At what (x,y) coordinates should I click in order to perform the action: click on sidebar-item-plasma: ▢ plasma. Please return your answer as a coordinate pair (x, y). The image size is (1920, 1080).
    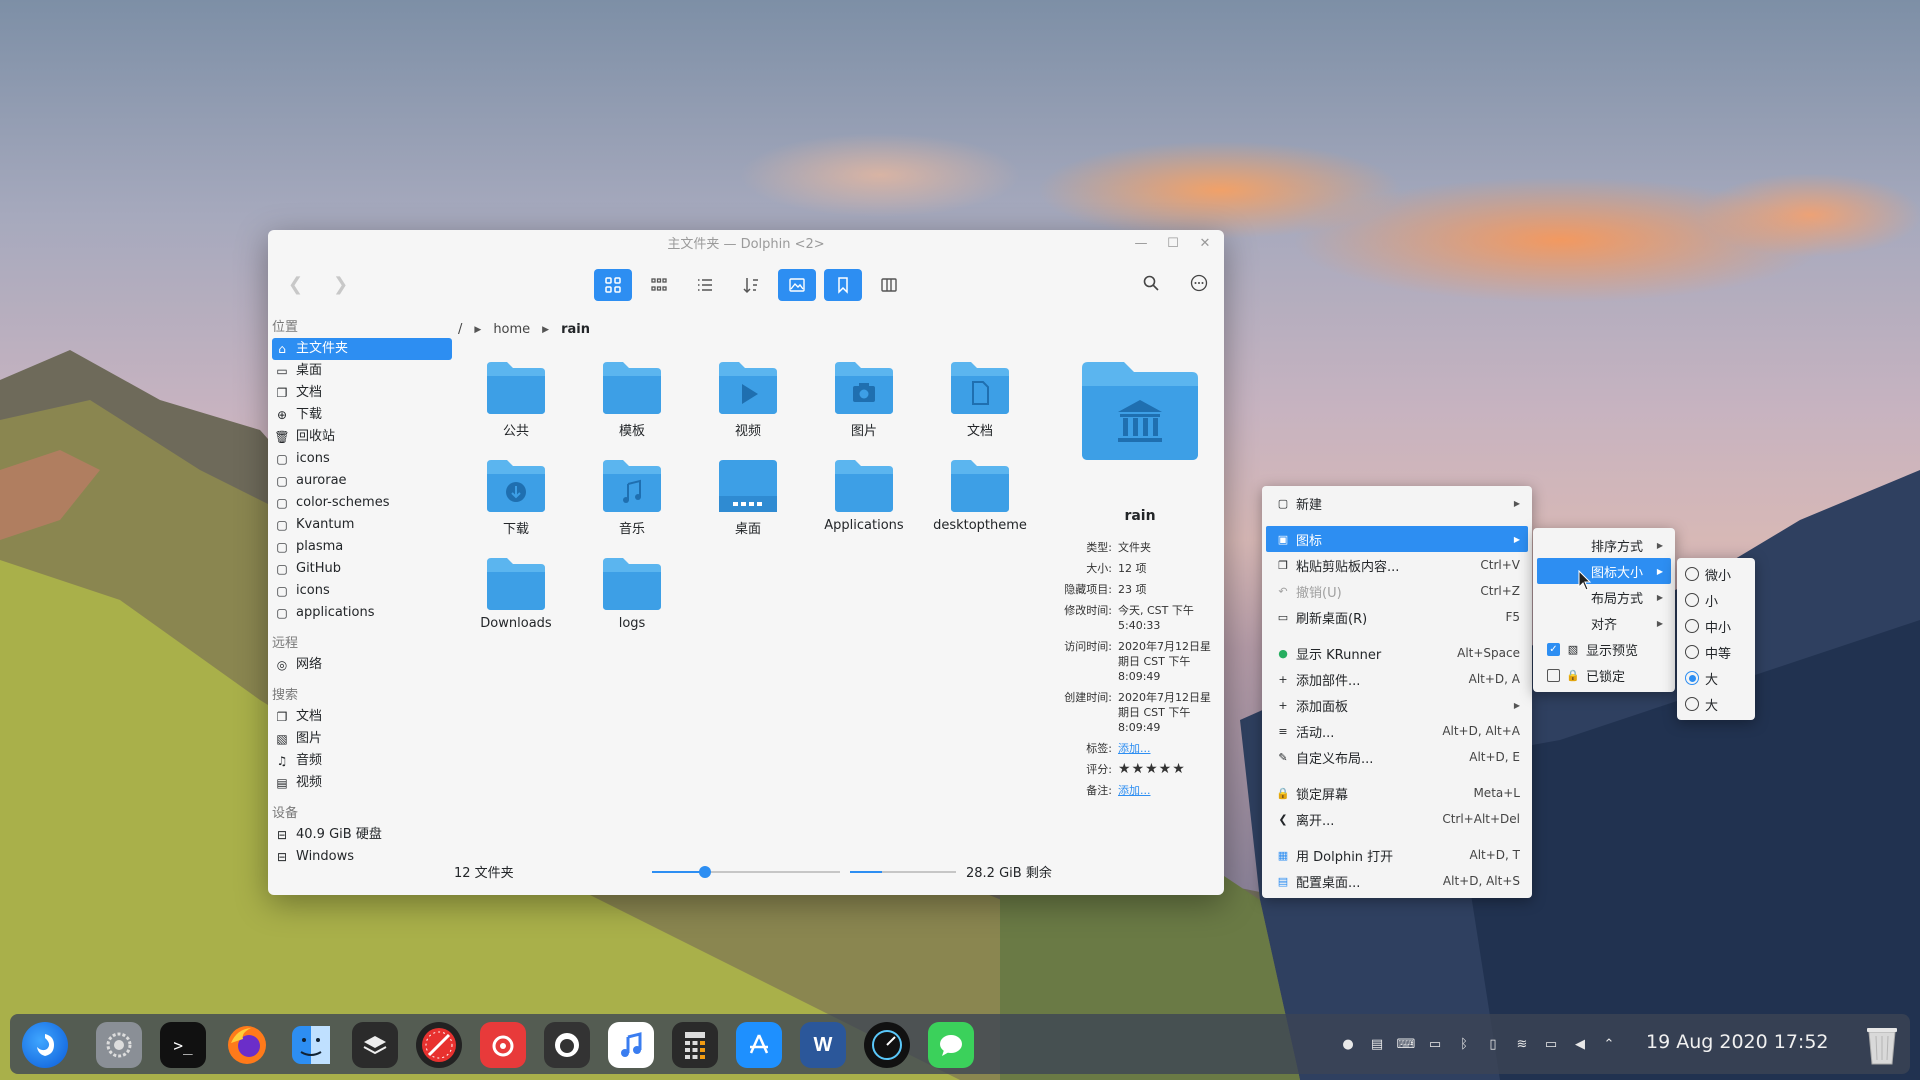
    Looking at the image, I should click on (362, 547).